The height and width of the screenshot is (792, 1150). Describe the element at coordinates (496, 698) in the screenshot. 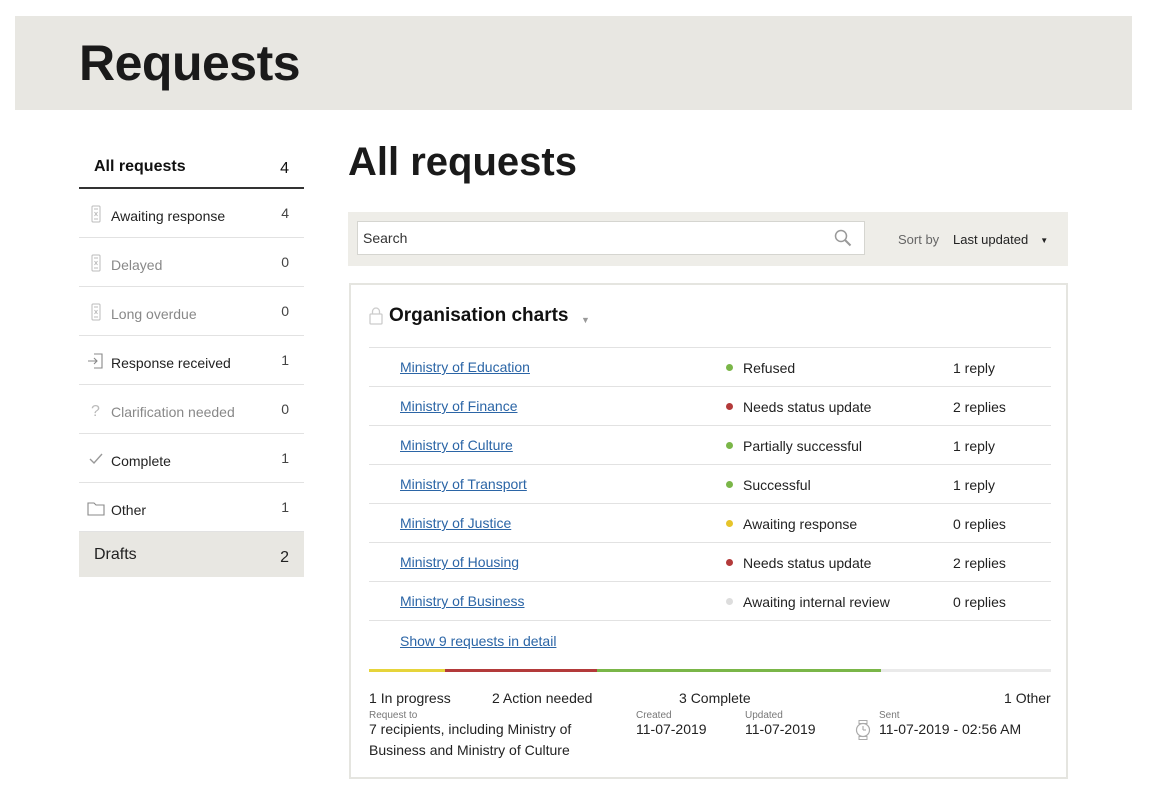

I see `summary-action-needed-count: 2` at that location.